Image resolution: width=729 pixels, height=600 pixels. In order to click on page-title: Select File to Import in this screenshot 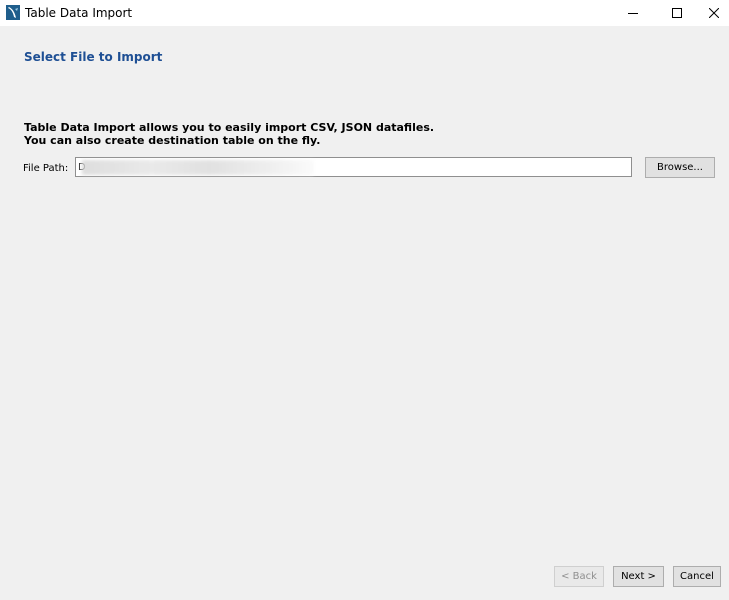, I will do `click(93, 57)`.